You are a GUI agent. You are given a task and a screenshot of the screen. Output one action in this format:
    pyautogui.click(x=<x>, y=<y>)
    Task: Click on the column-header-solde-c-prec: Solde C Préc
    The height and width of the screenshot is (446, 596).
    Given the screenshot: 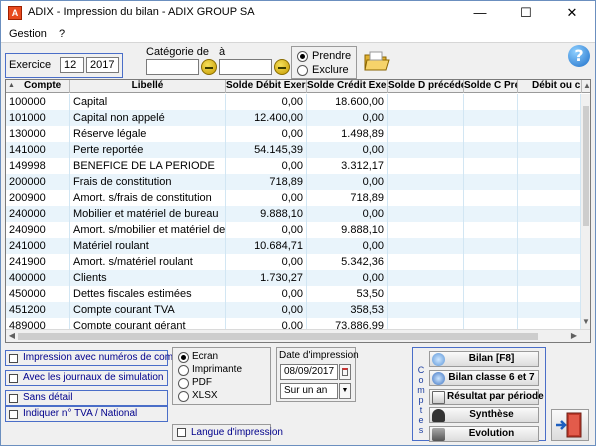 What is the action you would take?
    pyautogui.click(x=491, y=86)
    